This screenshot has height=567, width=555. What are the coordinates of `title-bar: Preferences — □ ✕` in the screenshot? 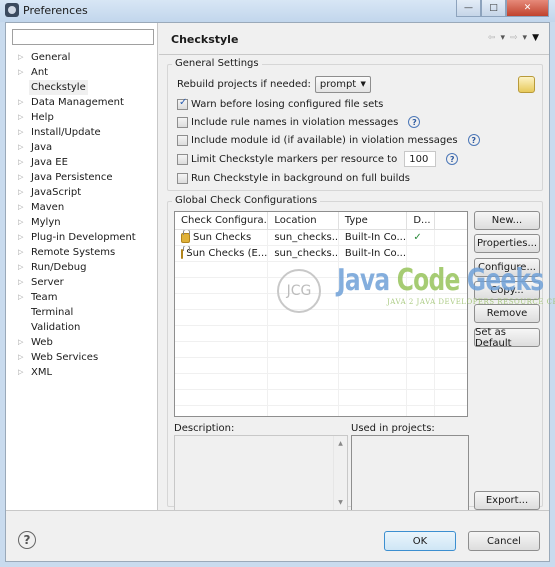 It's located at (277, 11).